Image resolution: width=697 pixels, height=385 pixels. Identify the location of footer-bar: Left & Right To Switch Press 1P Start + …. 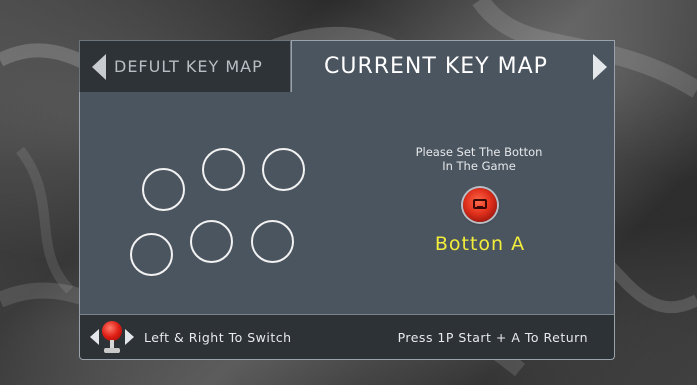
(347, 337).